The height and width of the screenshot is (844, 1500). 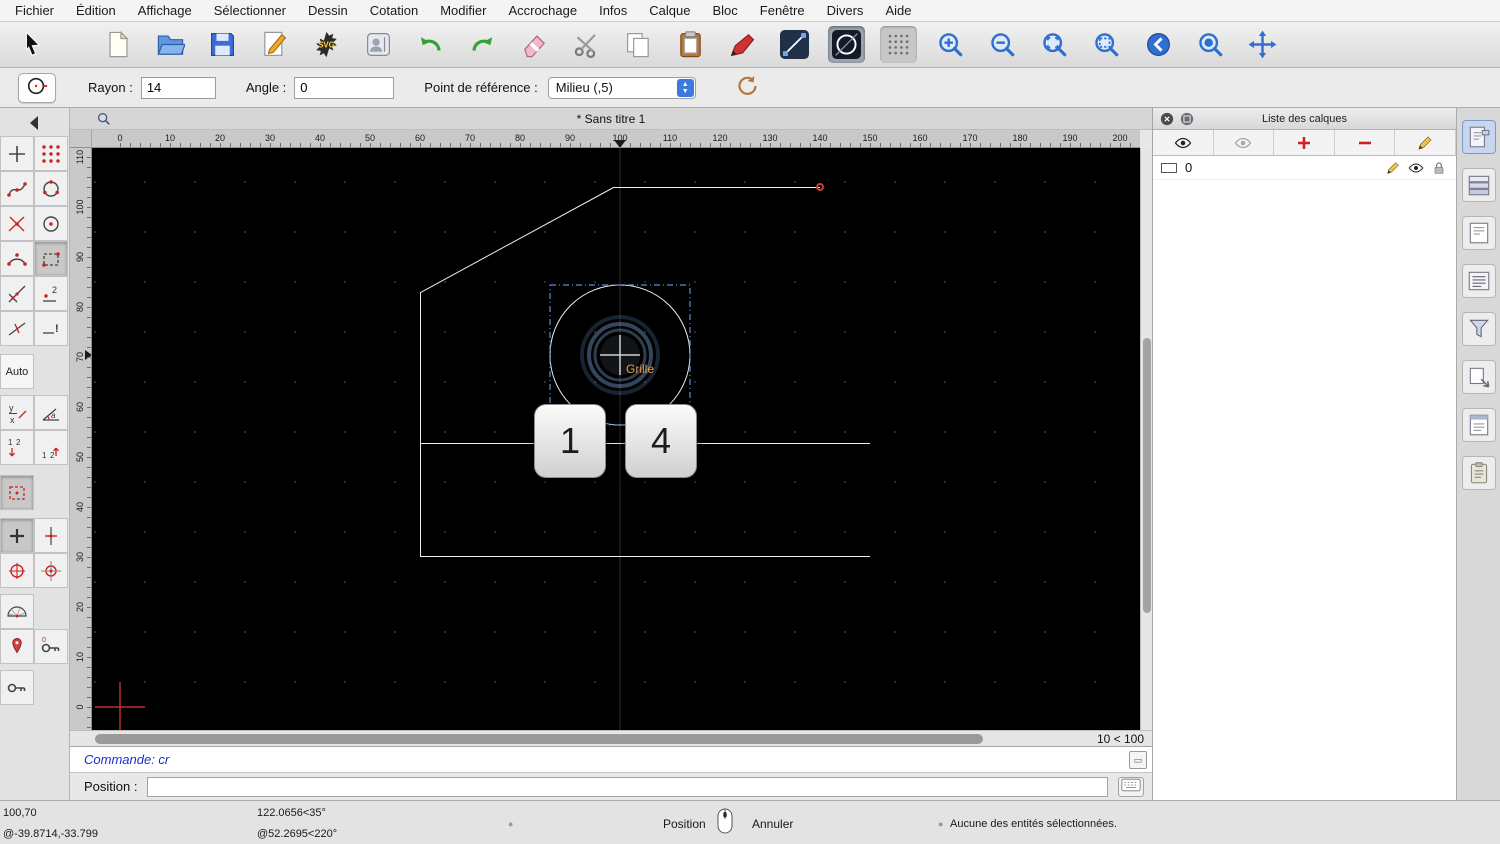 What do you see at coordinates (34, 10) in the screenshot?
I see `menu-fichier: Fichier` at bounding box center [34, 10].